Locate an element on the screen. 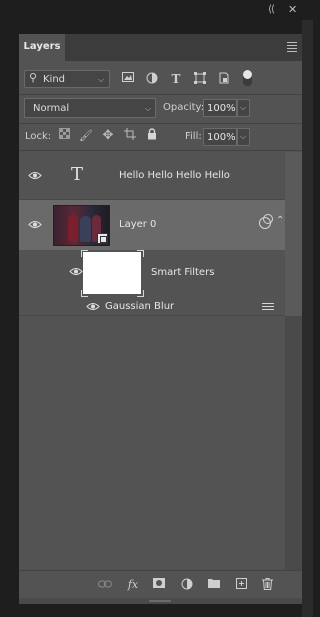  lock-label: Lock: is located at coordinates (38, 136).